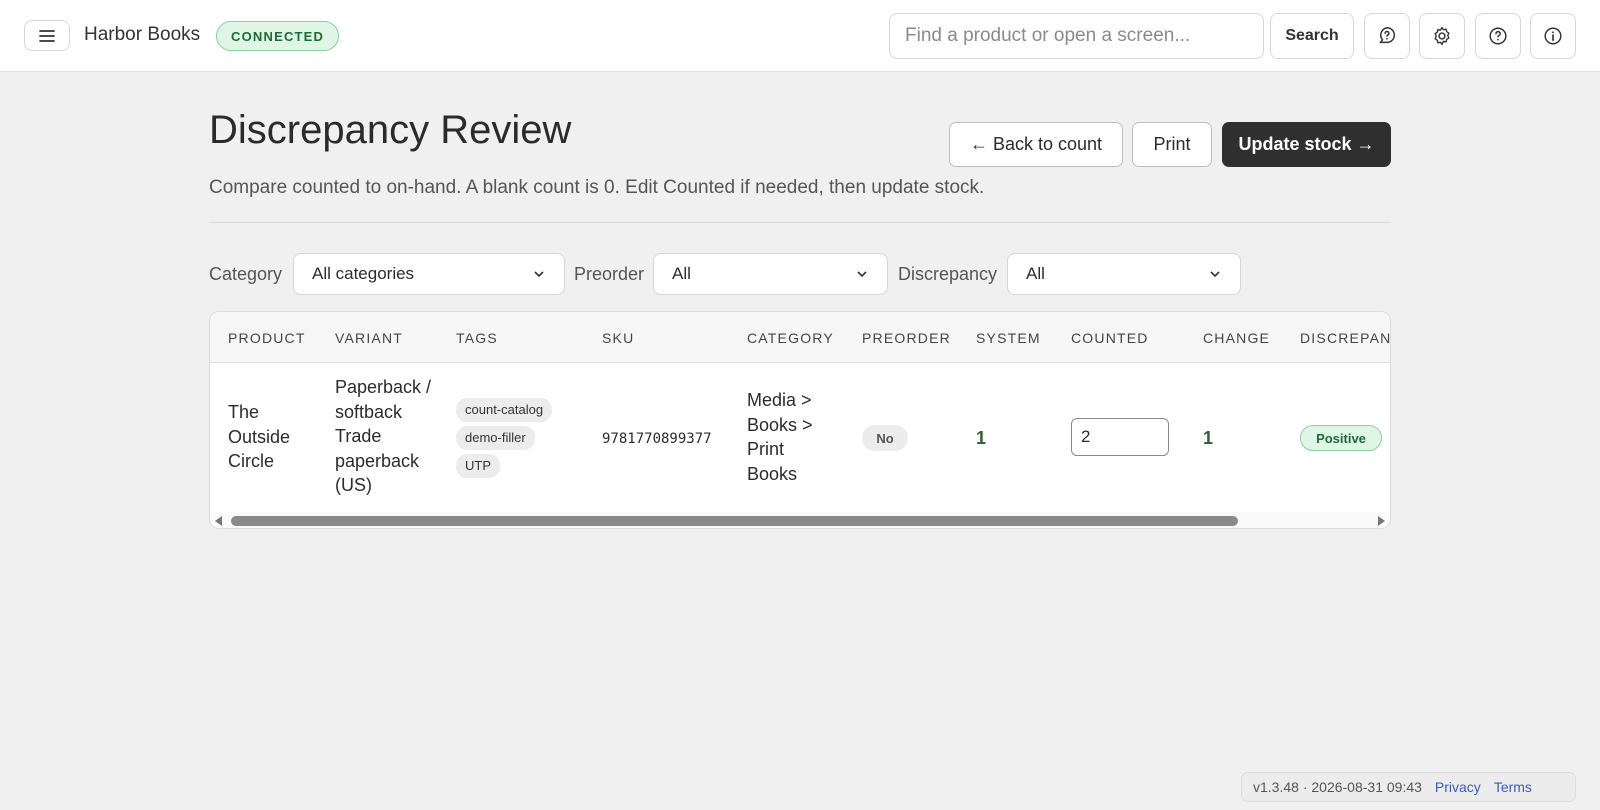  I want to click on cell-change: 1, so click(1208, 438).